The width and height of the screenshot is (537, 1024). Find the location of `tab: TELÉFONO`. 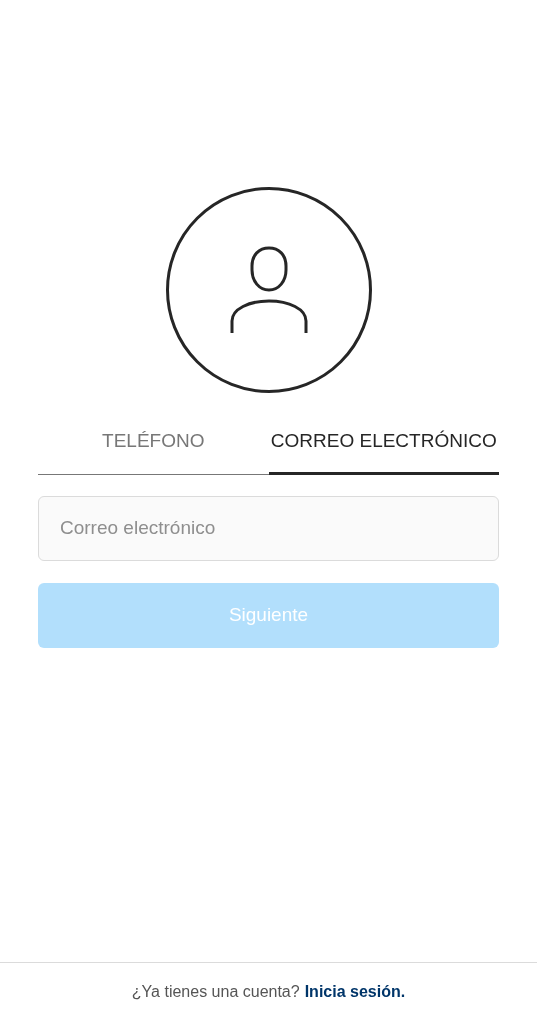

tab: TELÉFONO is located at coordinates (153, 446).